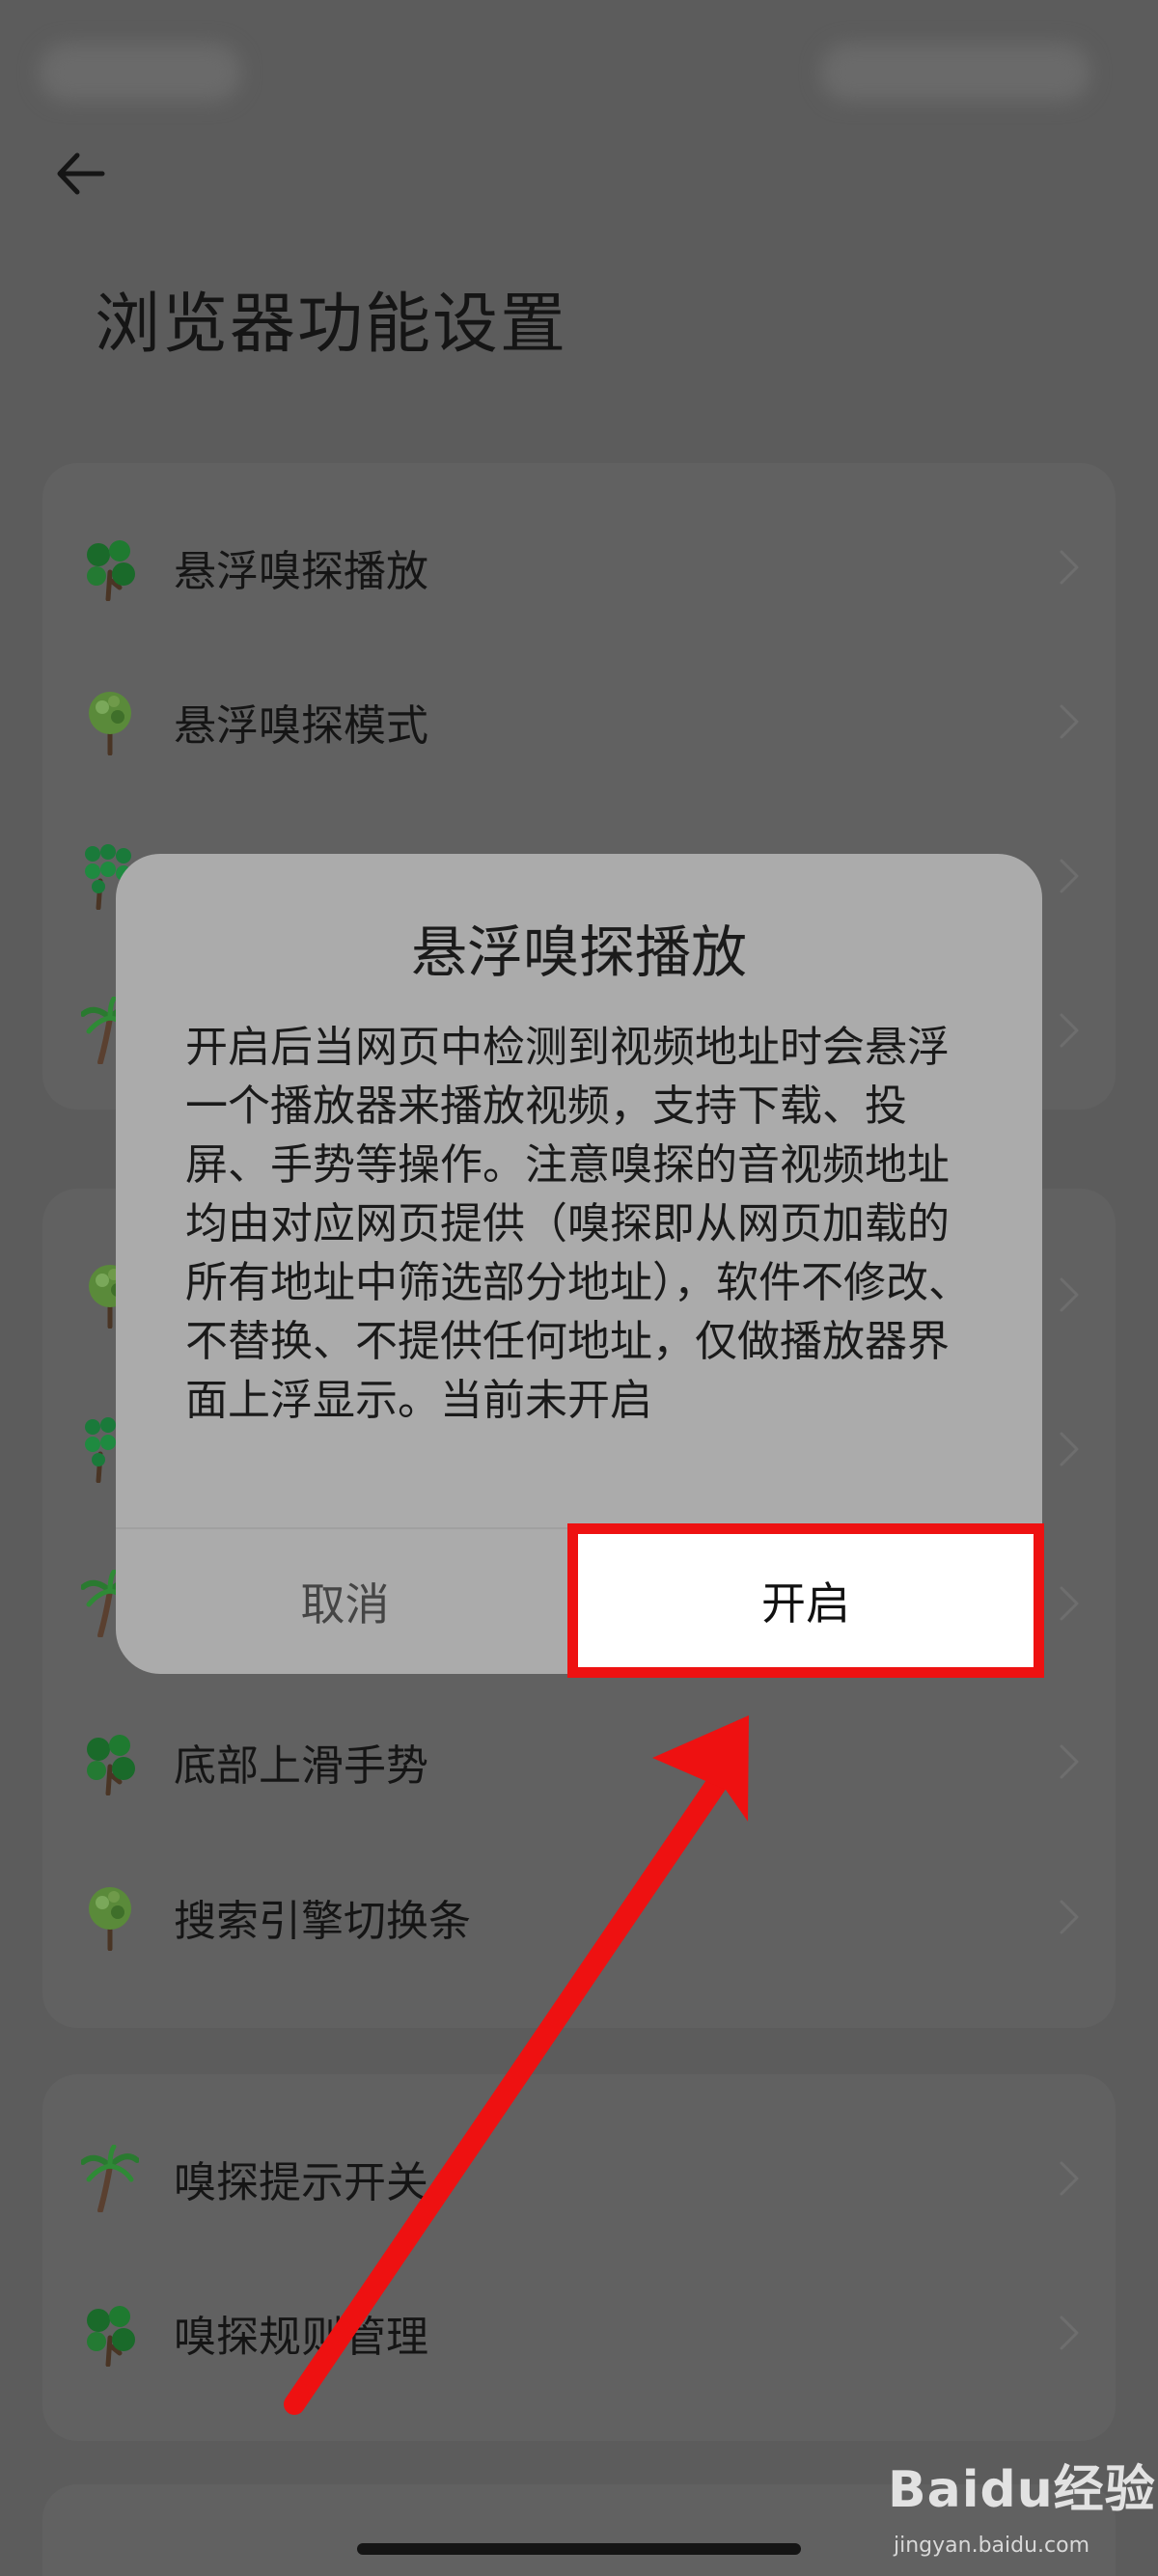  Describe the element at coordinates (579, 567) in the screenshot. I see `settings-item-float-sniff-play: 悬浮嗅探播放` at that location.